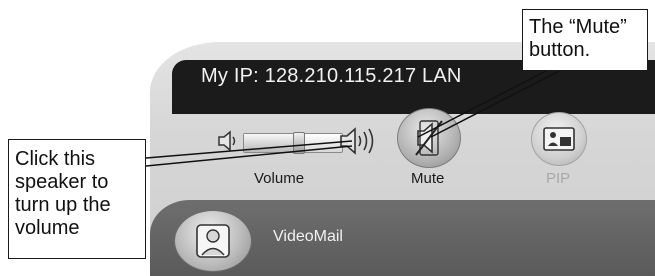 This screenshot has height=276, width=655. What do you see at coordinates (62, 182) in the screenshot?
I see `speaker-callout-line: speaker to` at bounding box center [62, 182].